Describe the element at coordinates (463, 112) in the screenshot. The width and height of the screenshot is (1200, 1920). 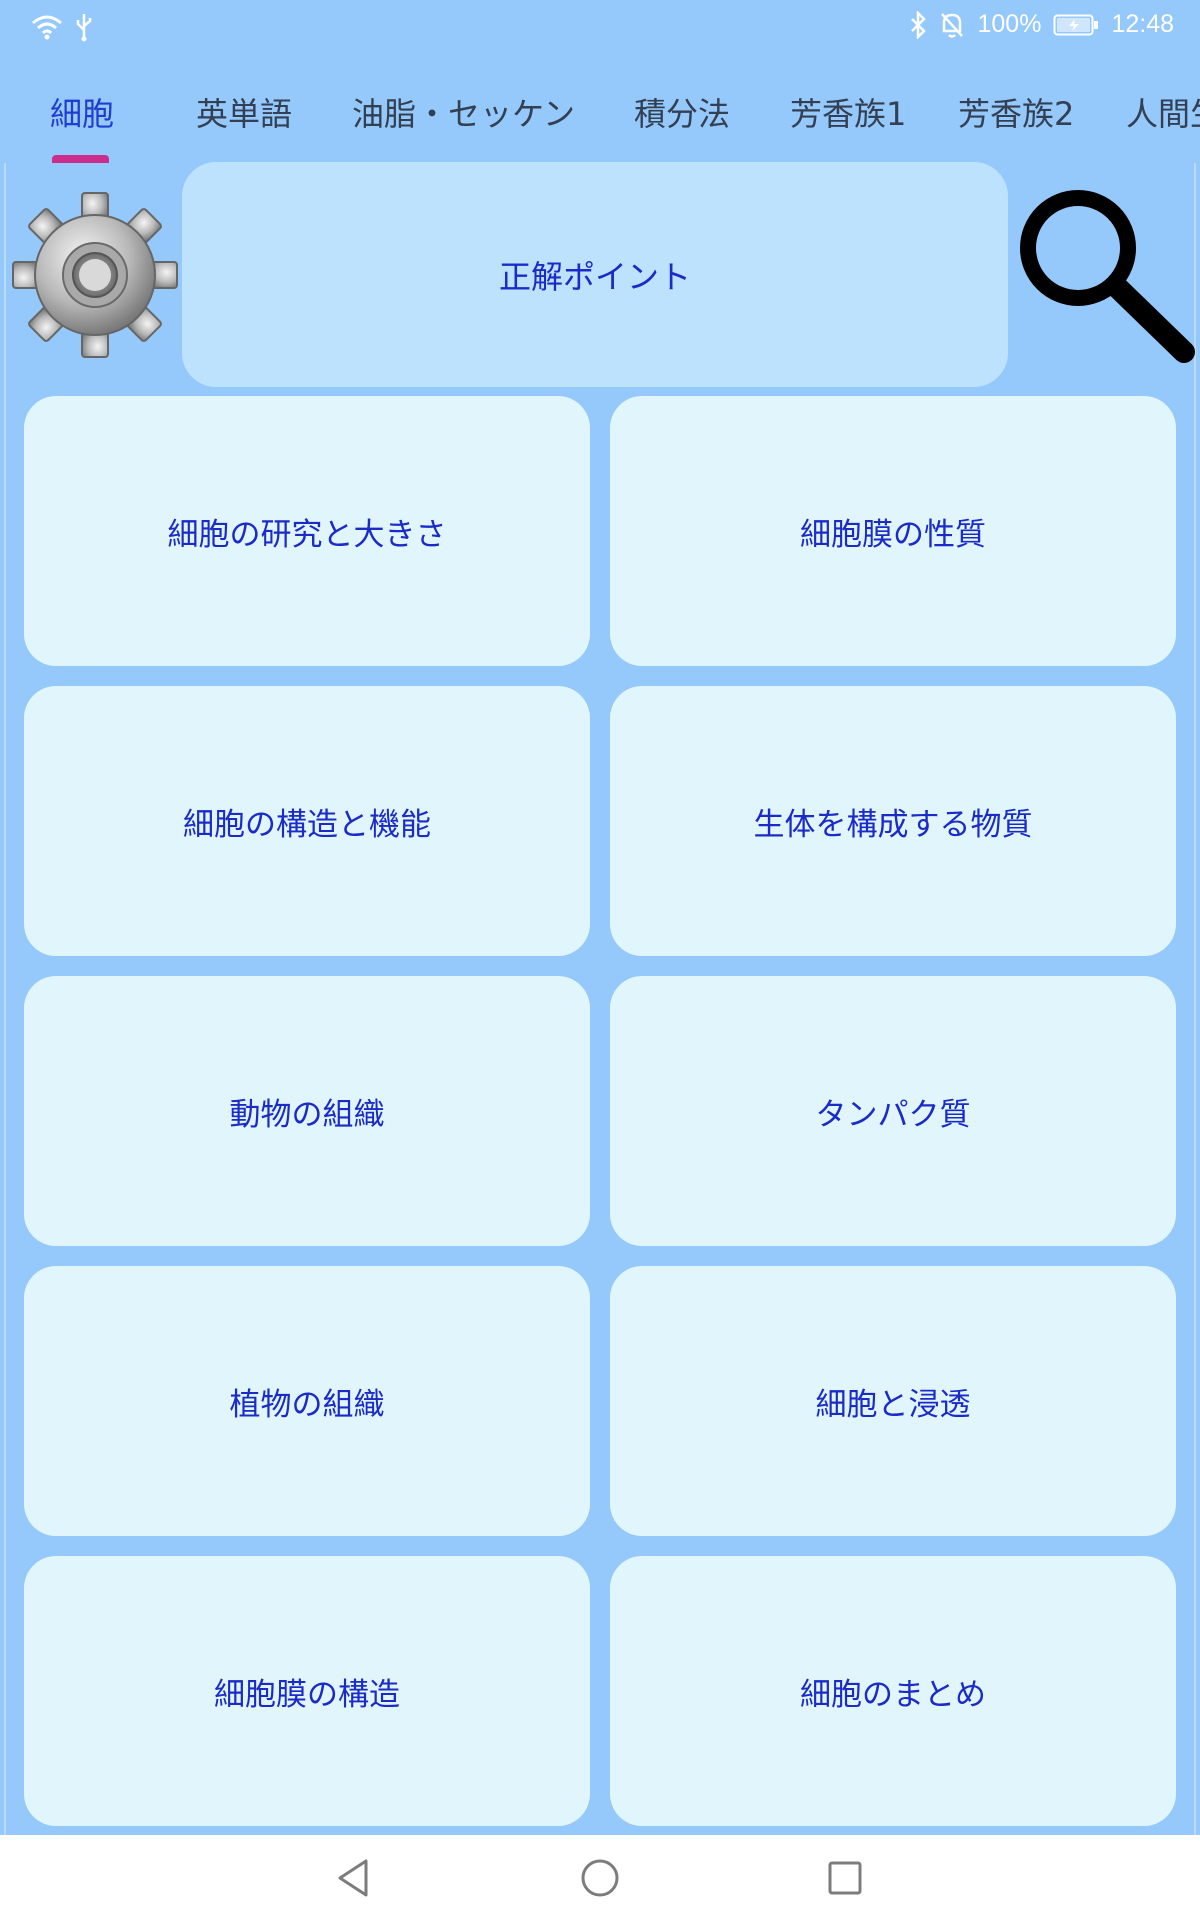
I see `tab-yushi-sekken: 油脂・セッケン` at that location.